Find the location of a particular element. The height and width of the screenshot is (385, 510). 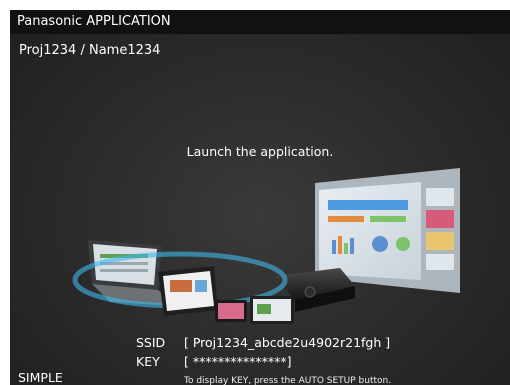

key-row: KEY [ ***************] is located at coordinates (213, 361).